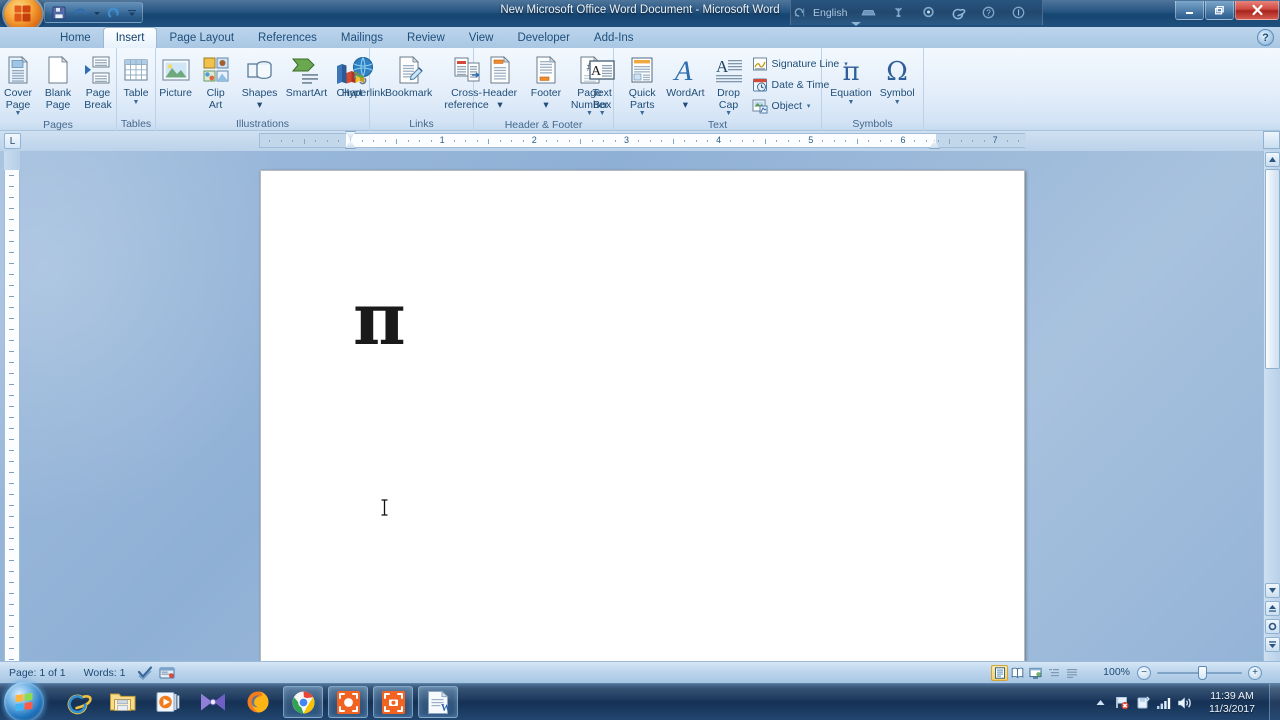 This screenshot has height=720, width=1280. I want to click on ribbon-button-header: Header ▾, so click(500, 81).